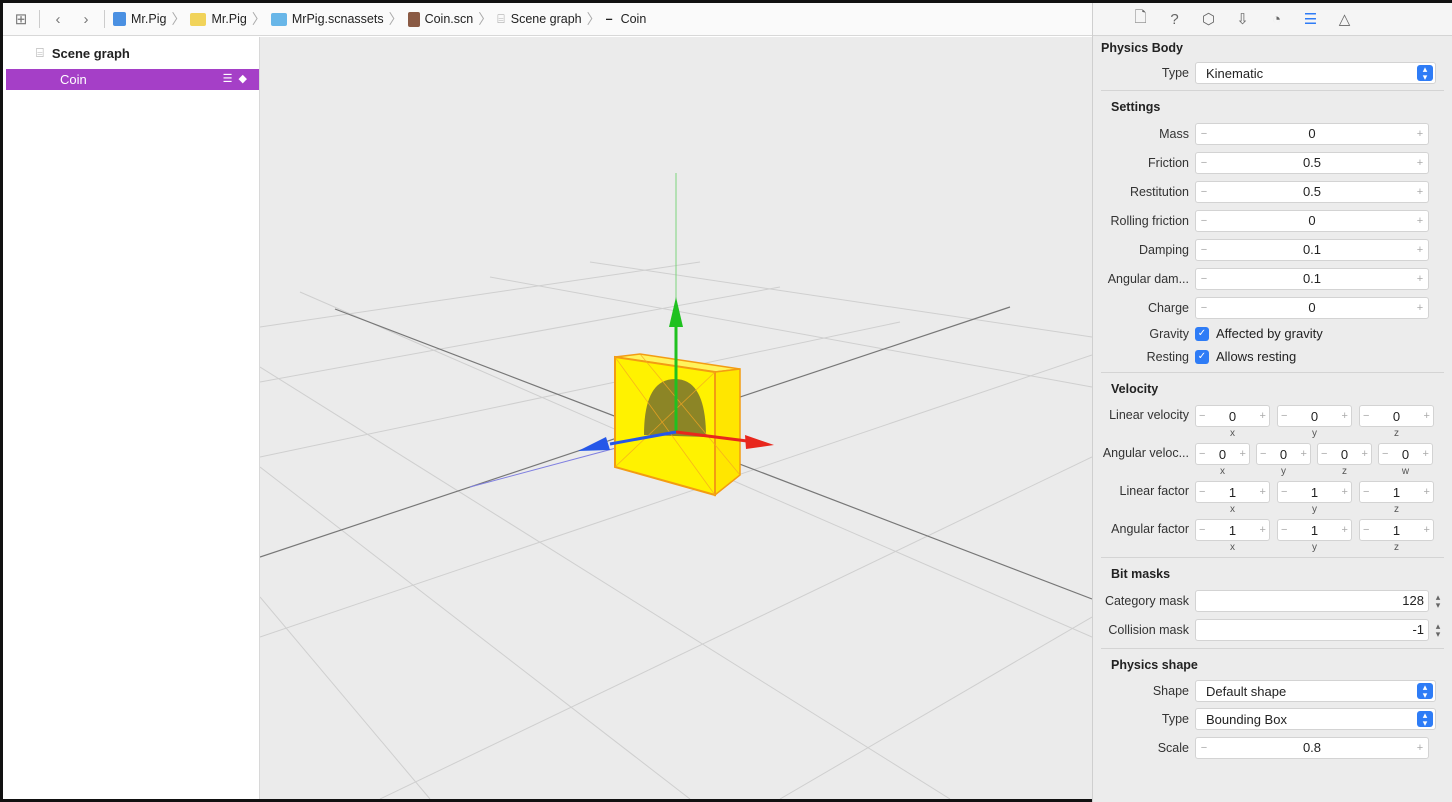 Image resolution: width=1452 pixels, height=802 pixels. Describe the element at coordinates (1202, 333) in the screenshot. I see `gravity-checkbox: ✓` at that location.